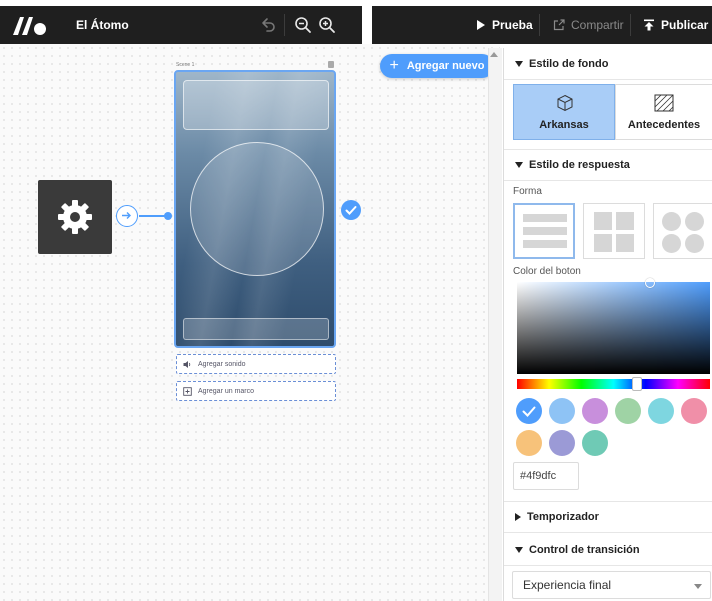 The height and width of the screenshot is (601, 712). I want to click on arrow-right-icon, so click(126, 215).